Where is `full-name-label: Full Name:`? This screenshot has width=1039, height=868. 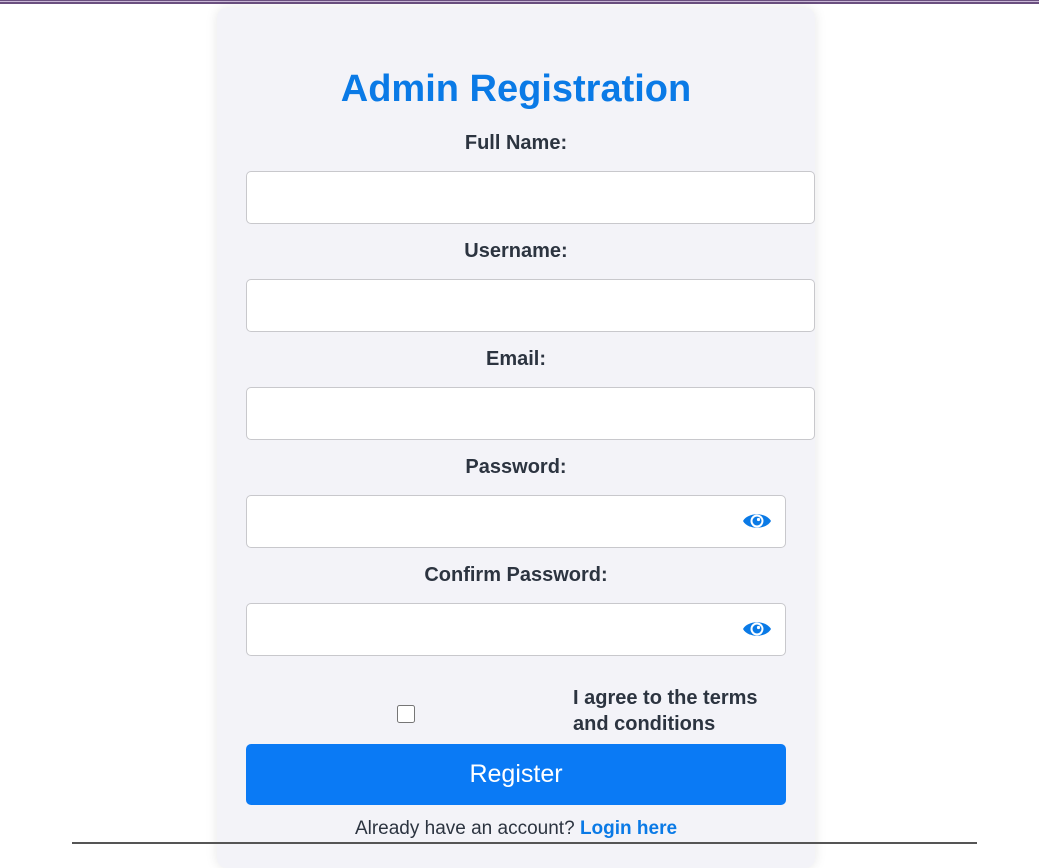
full-name-label: Full Name: is located at coordinates (516, 143).